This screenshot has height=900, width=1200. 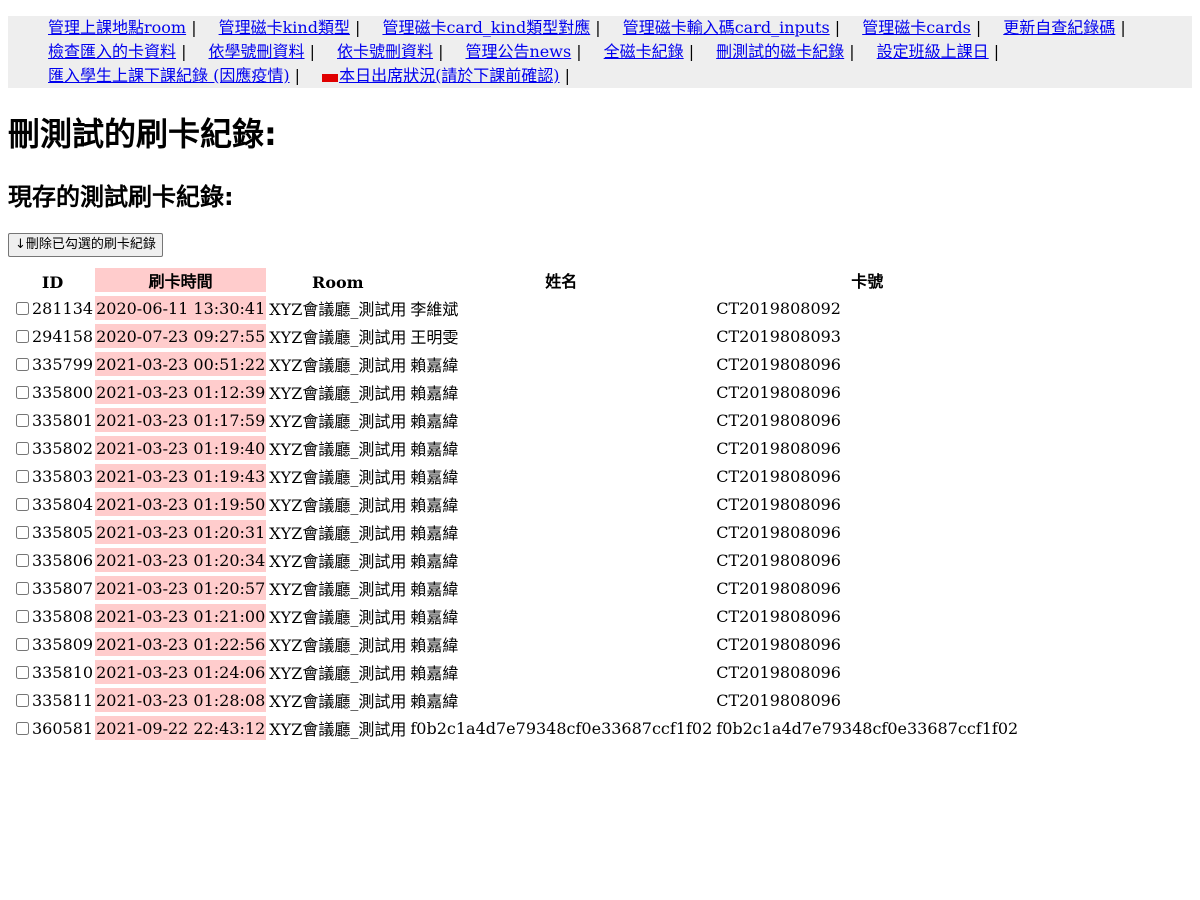 I want to click on nav-manage-news: 管理公告news, so click(x=519, y=51).